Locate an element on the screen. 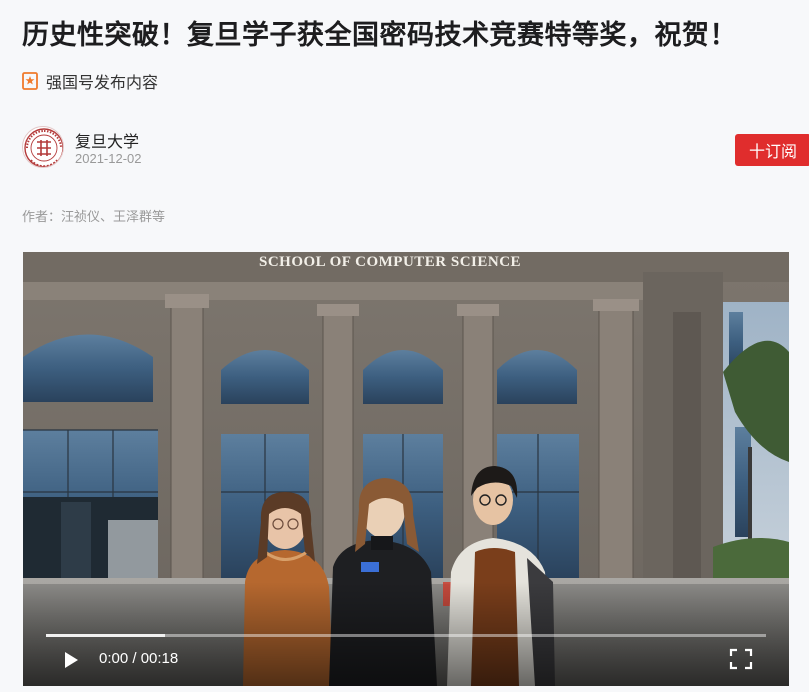 Image resolution: width=809 pixels, height=692 pixels. fullscreen-icon is located at coordinates (741, 659).